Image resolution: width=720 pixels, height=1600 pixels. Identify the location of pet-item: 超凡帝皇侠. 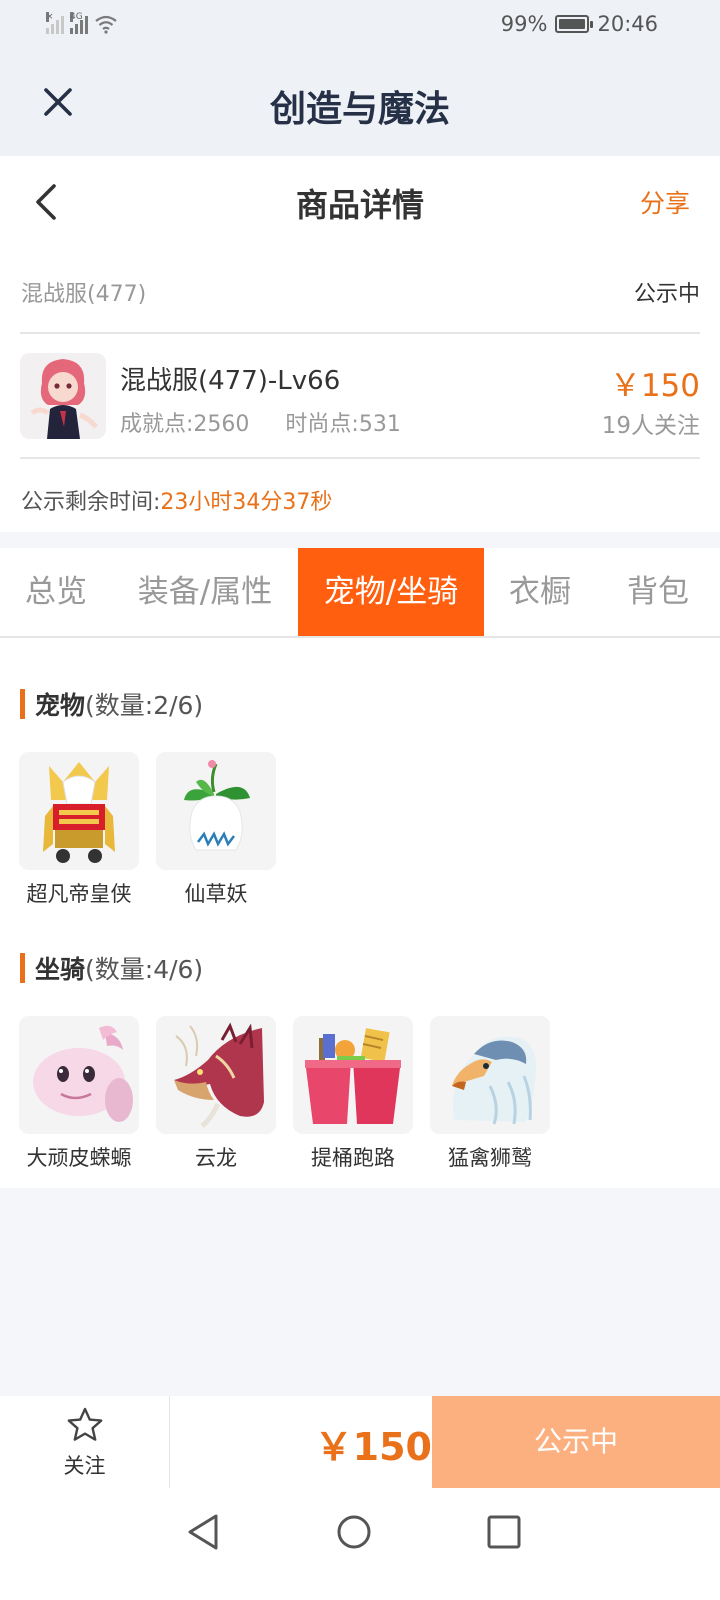
(79, 830).